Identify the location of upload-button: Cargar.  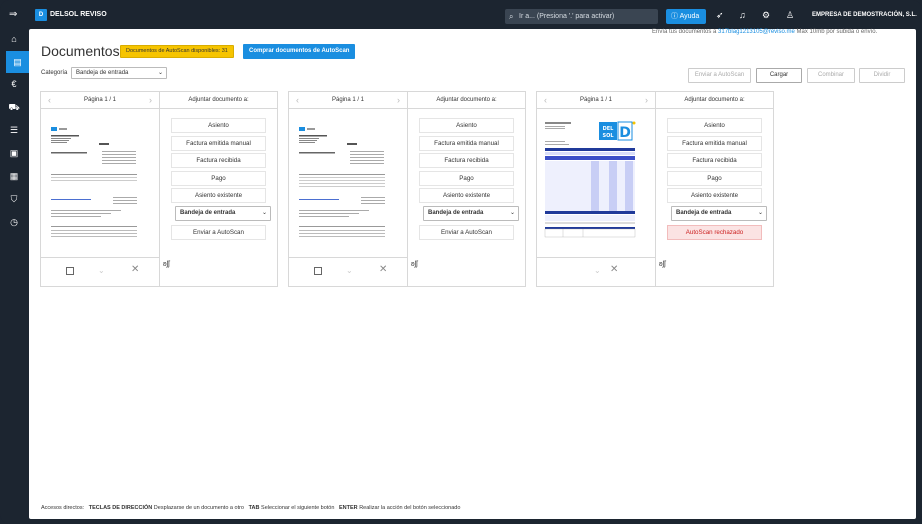
(779, 75).